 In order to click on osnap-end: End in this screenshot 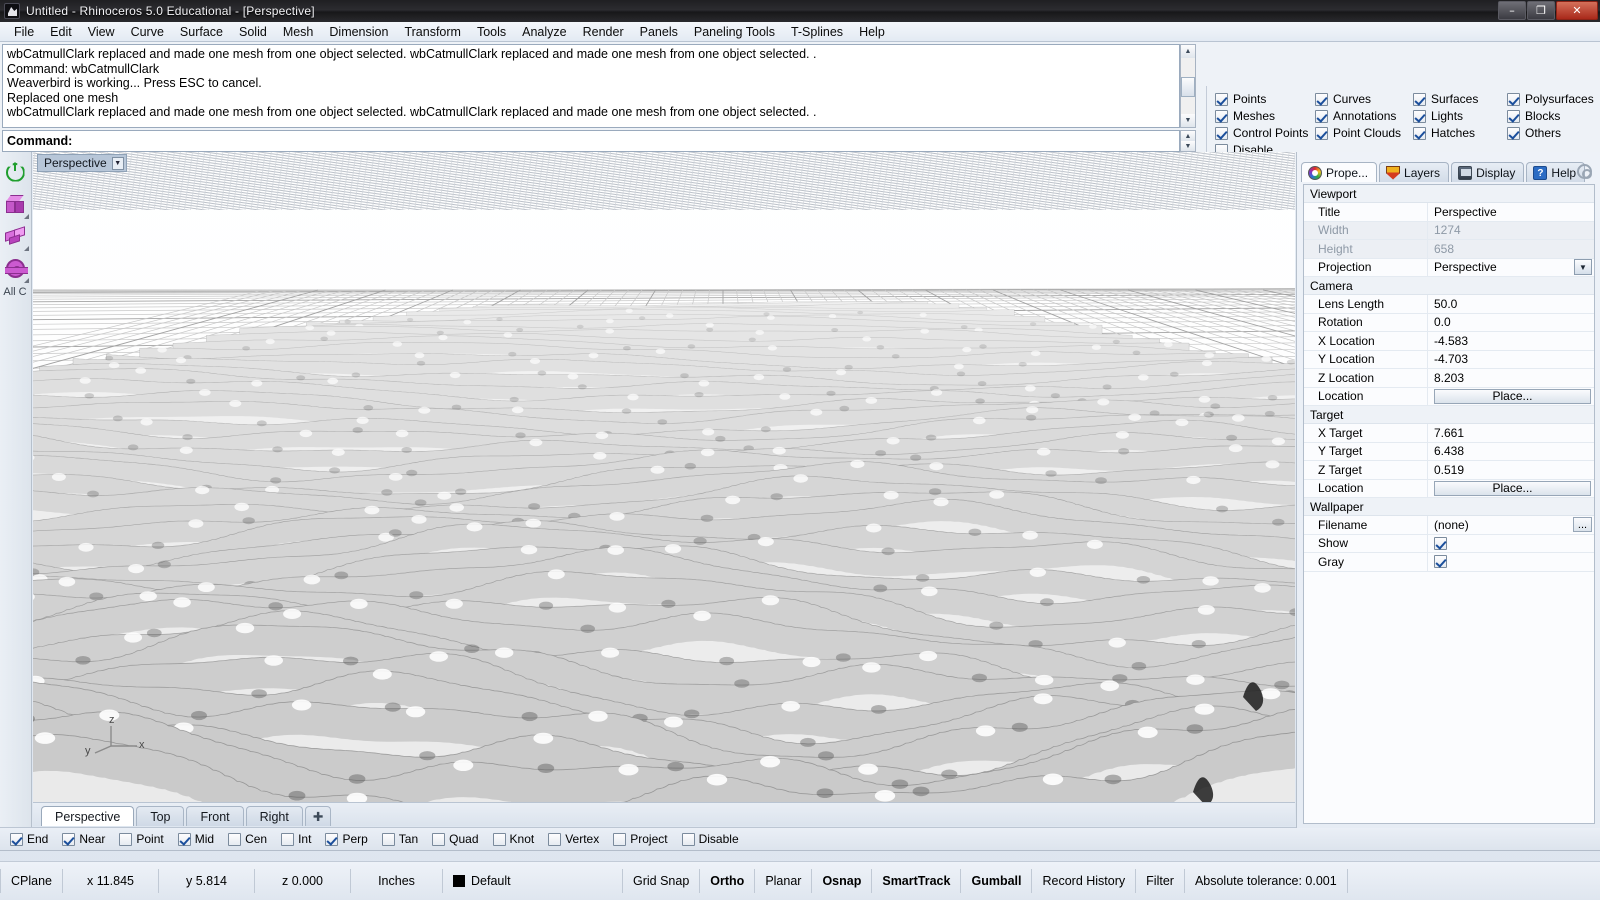, I will do `click(29, 839)`.